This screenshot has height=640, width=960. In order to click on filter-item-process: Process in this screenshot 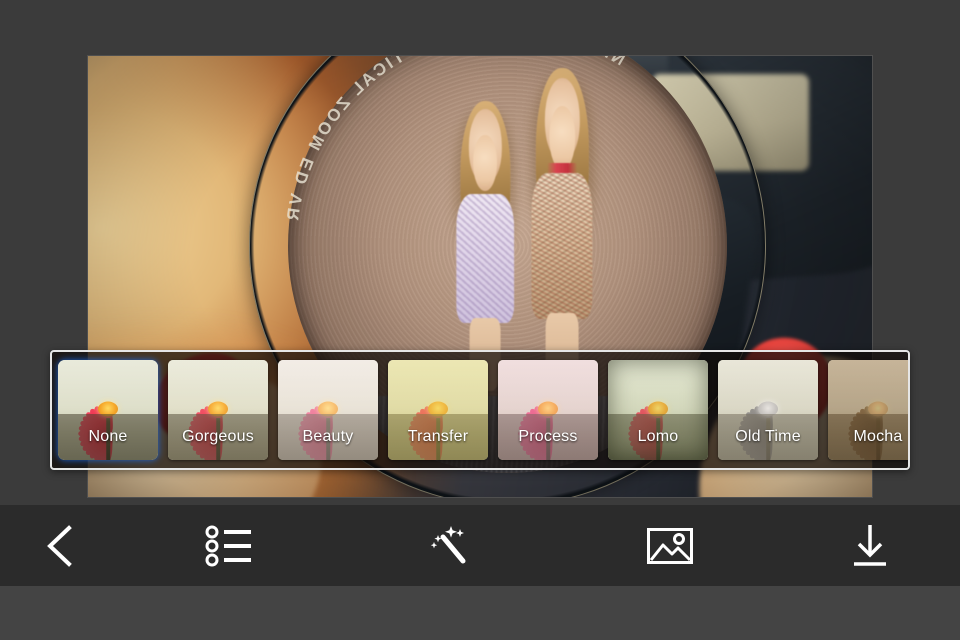, I will do `click(548, 410)`.